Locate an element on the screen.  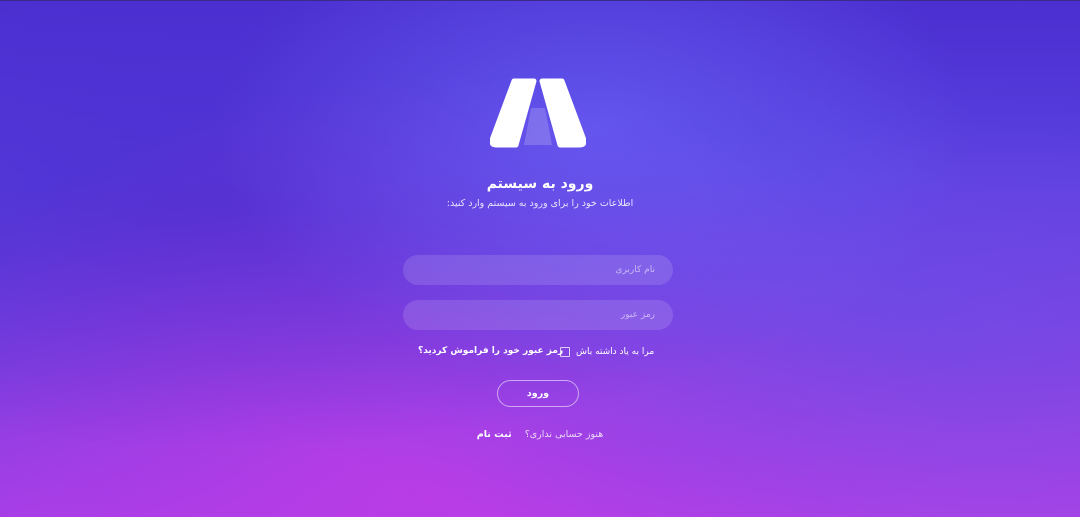
top-border is located at coordinates (540, 0).